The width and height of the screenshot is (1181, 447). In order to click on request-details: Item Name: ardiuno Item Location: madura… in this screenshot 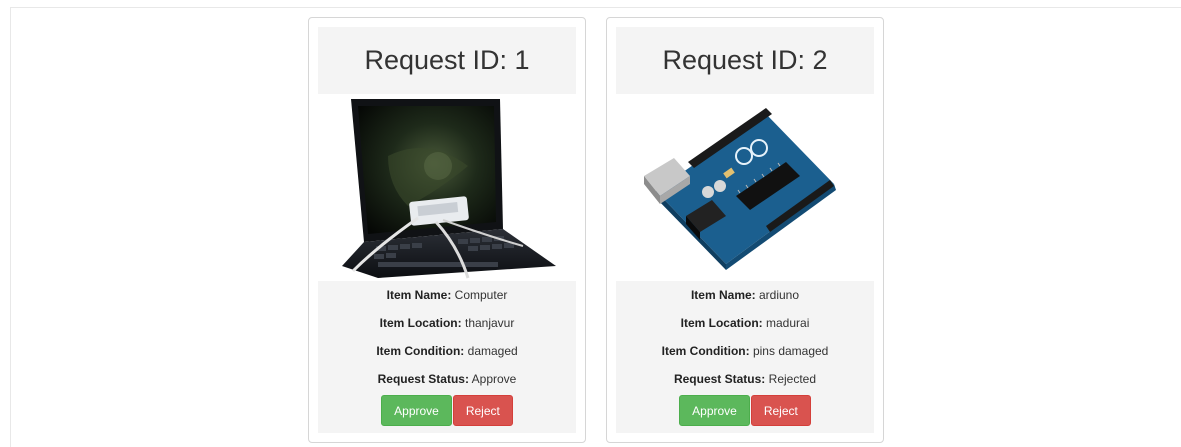, I will do `click(745, 357)`.